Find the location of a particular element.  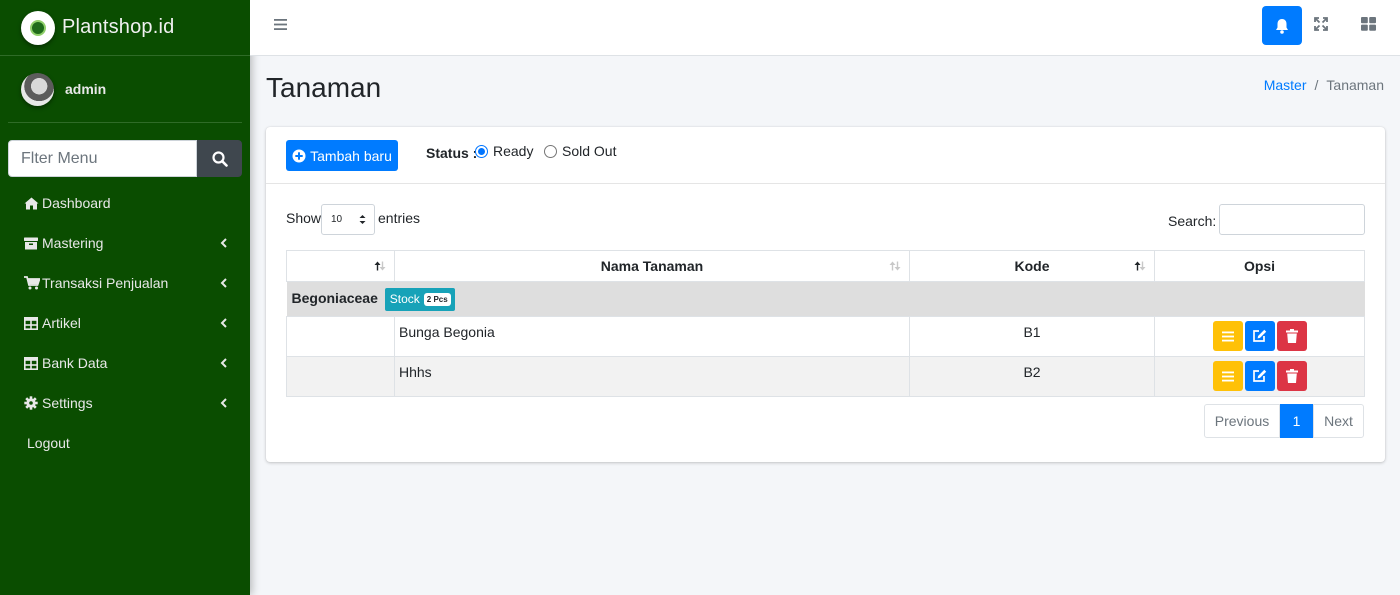

group-name: Begoniaceae is located at coordinates (334, 297).